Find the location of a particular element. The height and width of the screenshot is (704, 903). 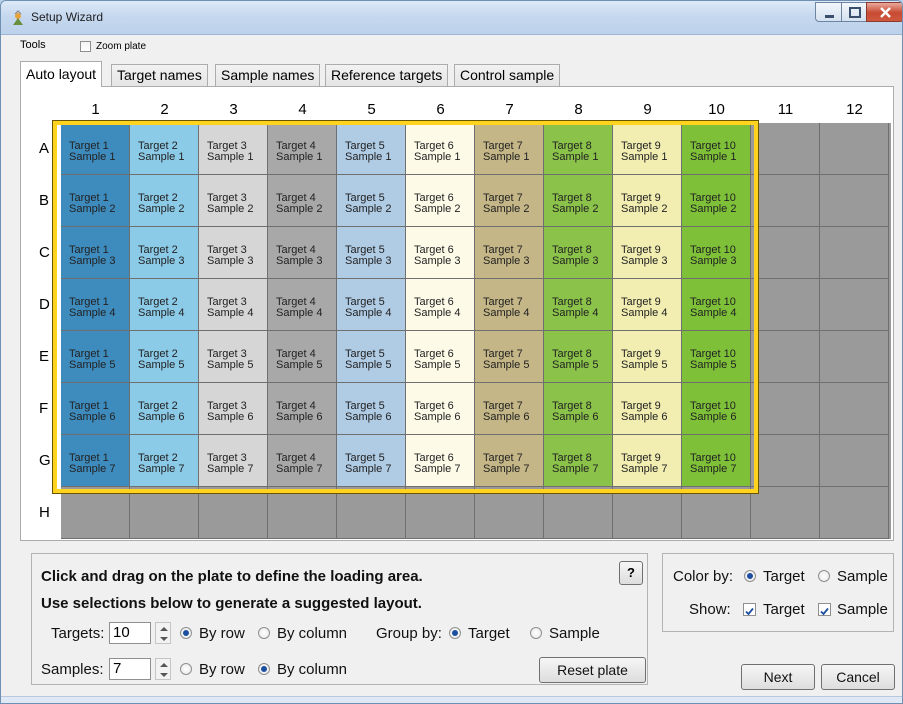

column-header: 10 is located at coordinates (716, 109).